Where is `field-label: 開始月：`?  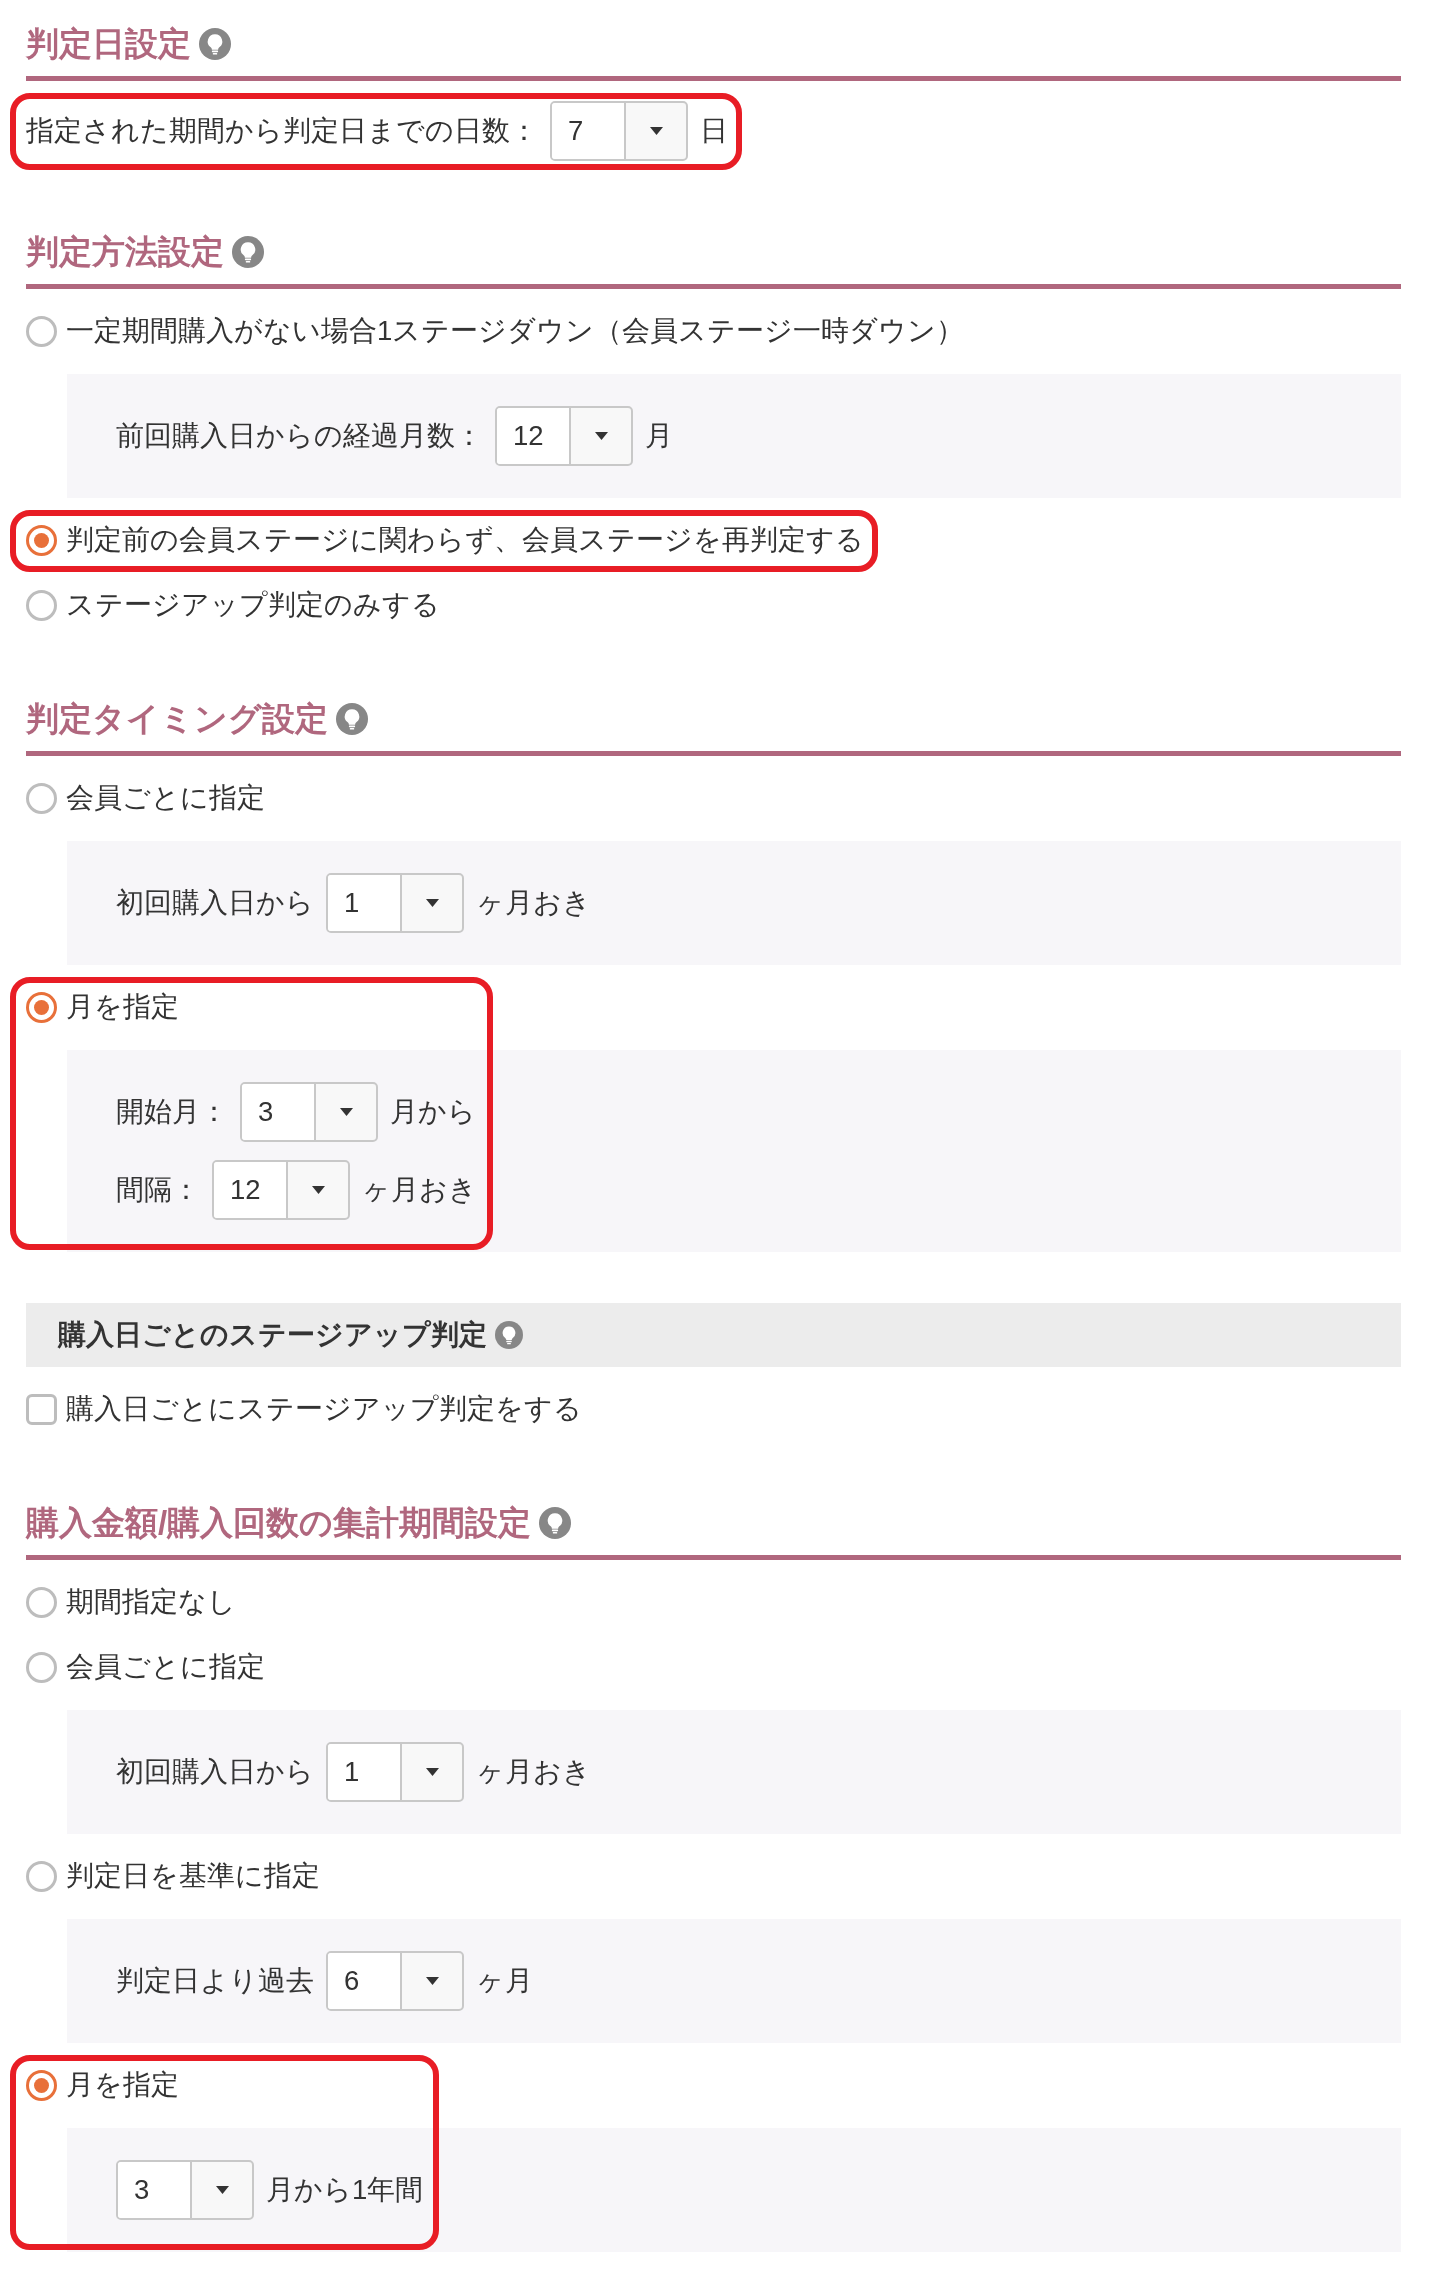
field-label: 開始月： is located at coordinates (172, 1111).